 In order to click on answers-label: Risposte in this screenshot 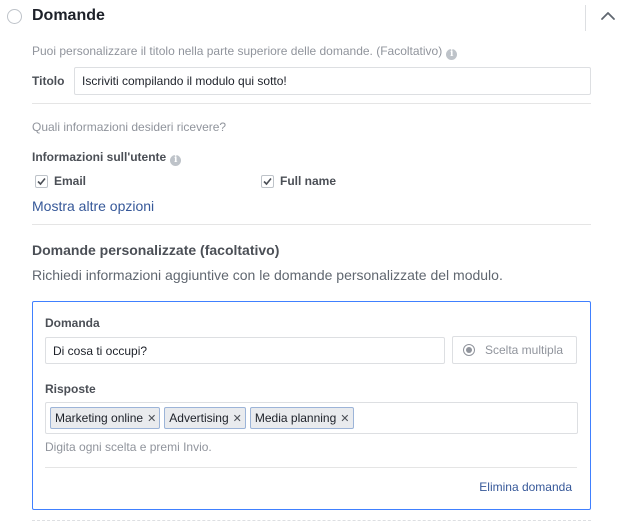, I will do `click(70, 389)`.